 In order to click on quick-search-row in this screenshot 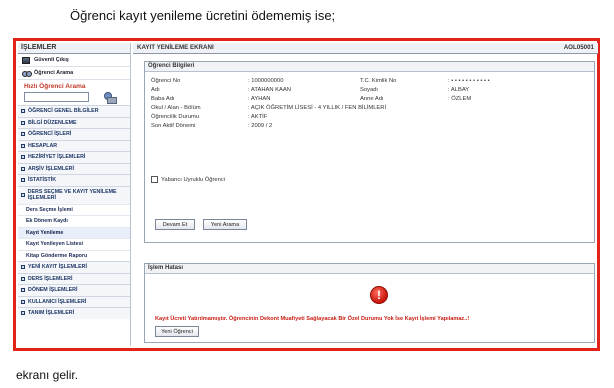, I will do `click(74, 98)`.